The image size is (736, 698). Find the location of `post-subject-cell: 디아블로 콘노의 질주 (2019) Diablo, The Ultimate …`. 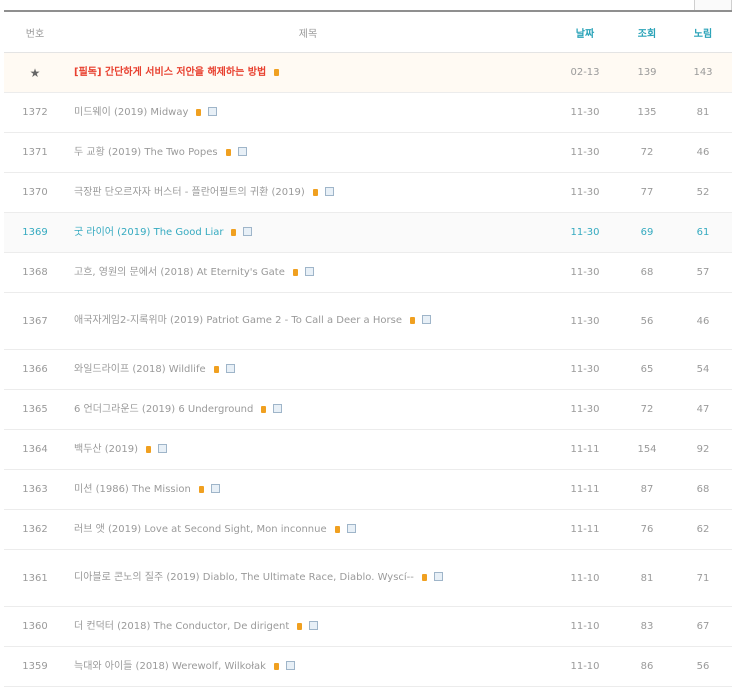

post-subject-cell: 디아블로 콘노의 질주 (2019) Diablo, The Ultimate … is located at coordinates (308, 578).